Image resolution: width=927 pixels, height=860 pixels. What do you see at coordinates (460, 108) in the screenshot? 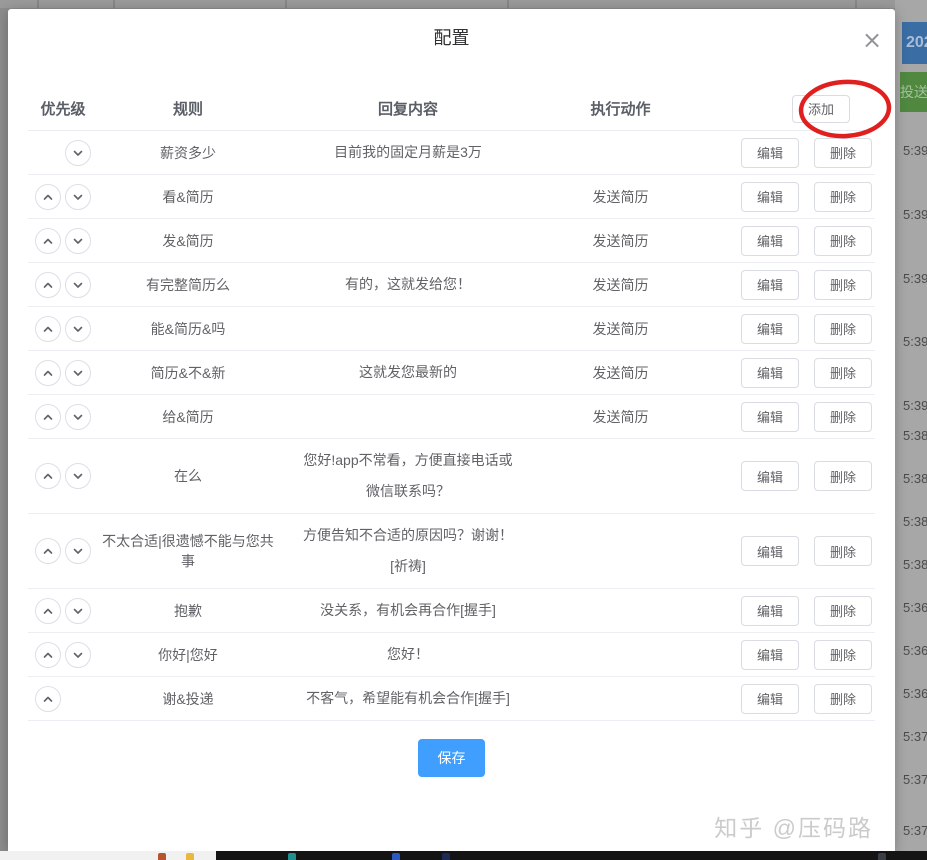
I see `table-header-row: 优先级 规则 回复内容 执行动作 添加` at bounding box center [460, 108].